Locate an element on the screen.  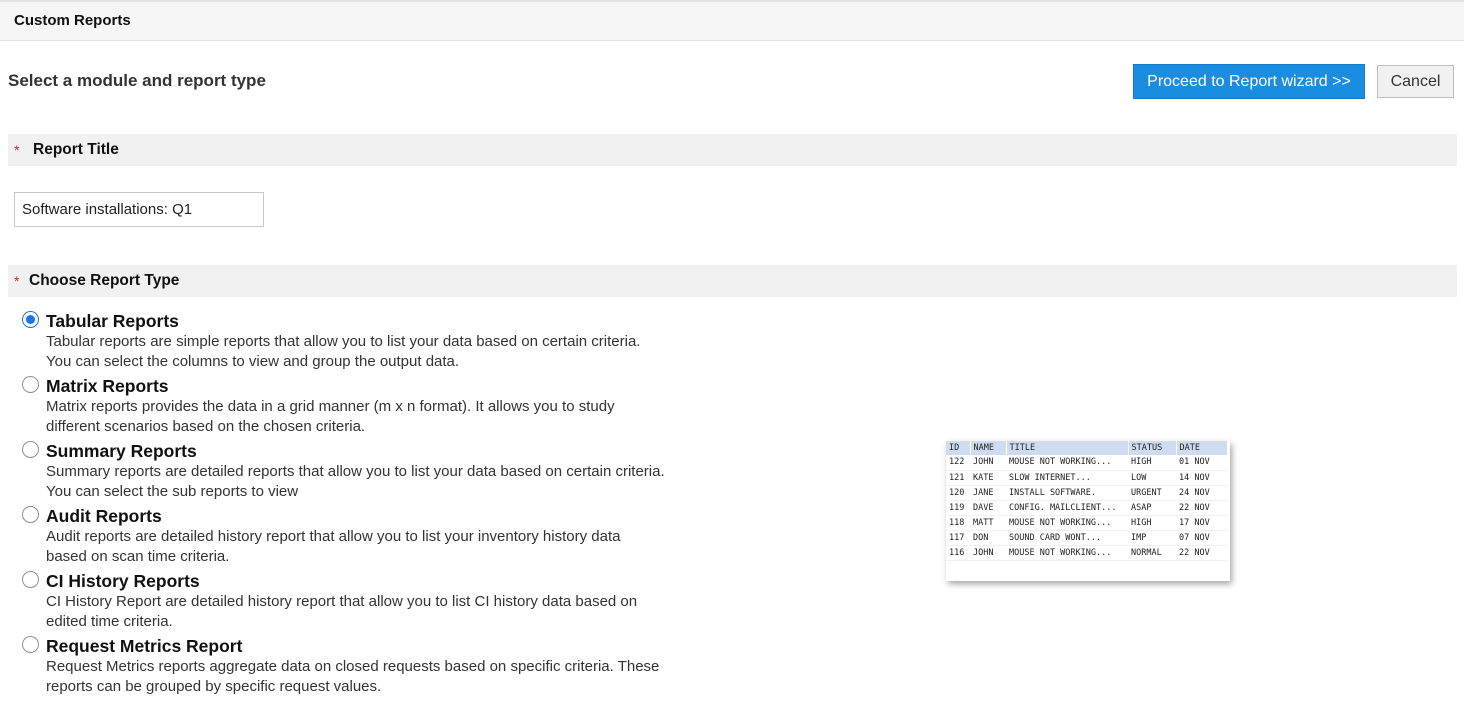
preview-col-id: ID is located at coordinates (958, 448).